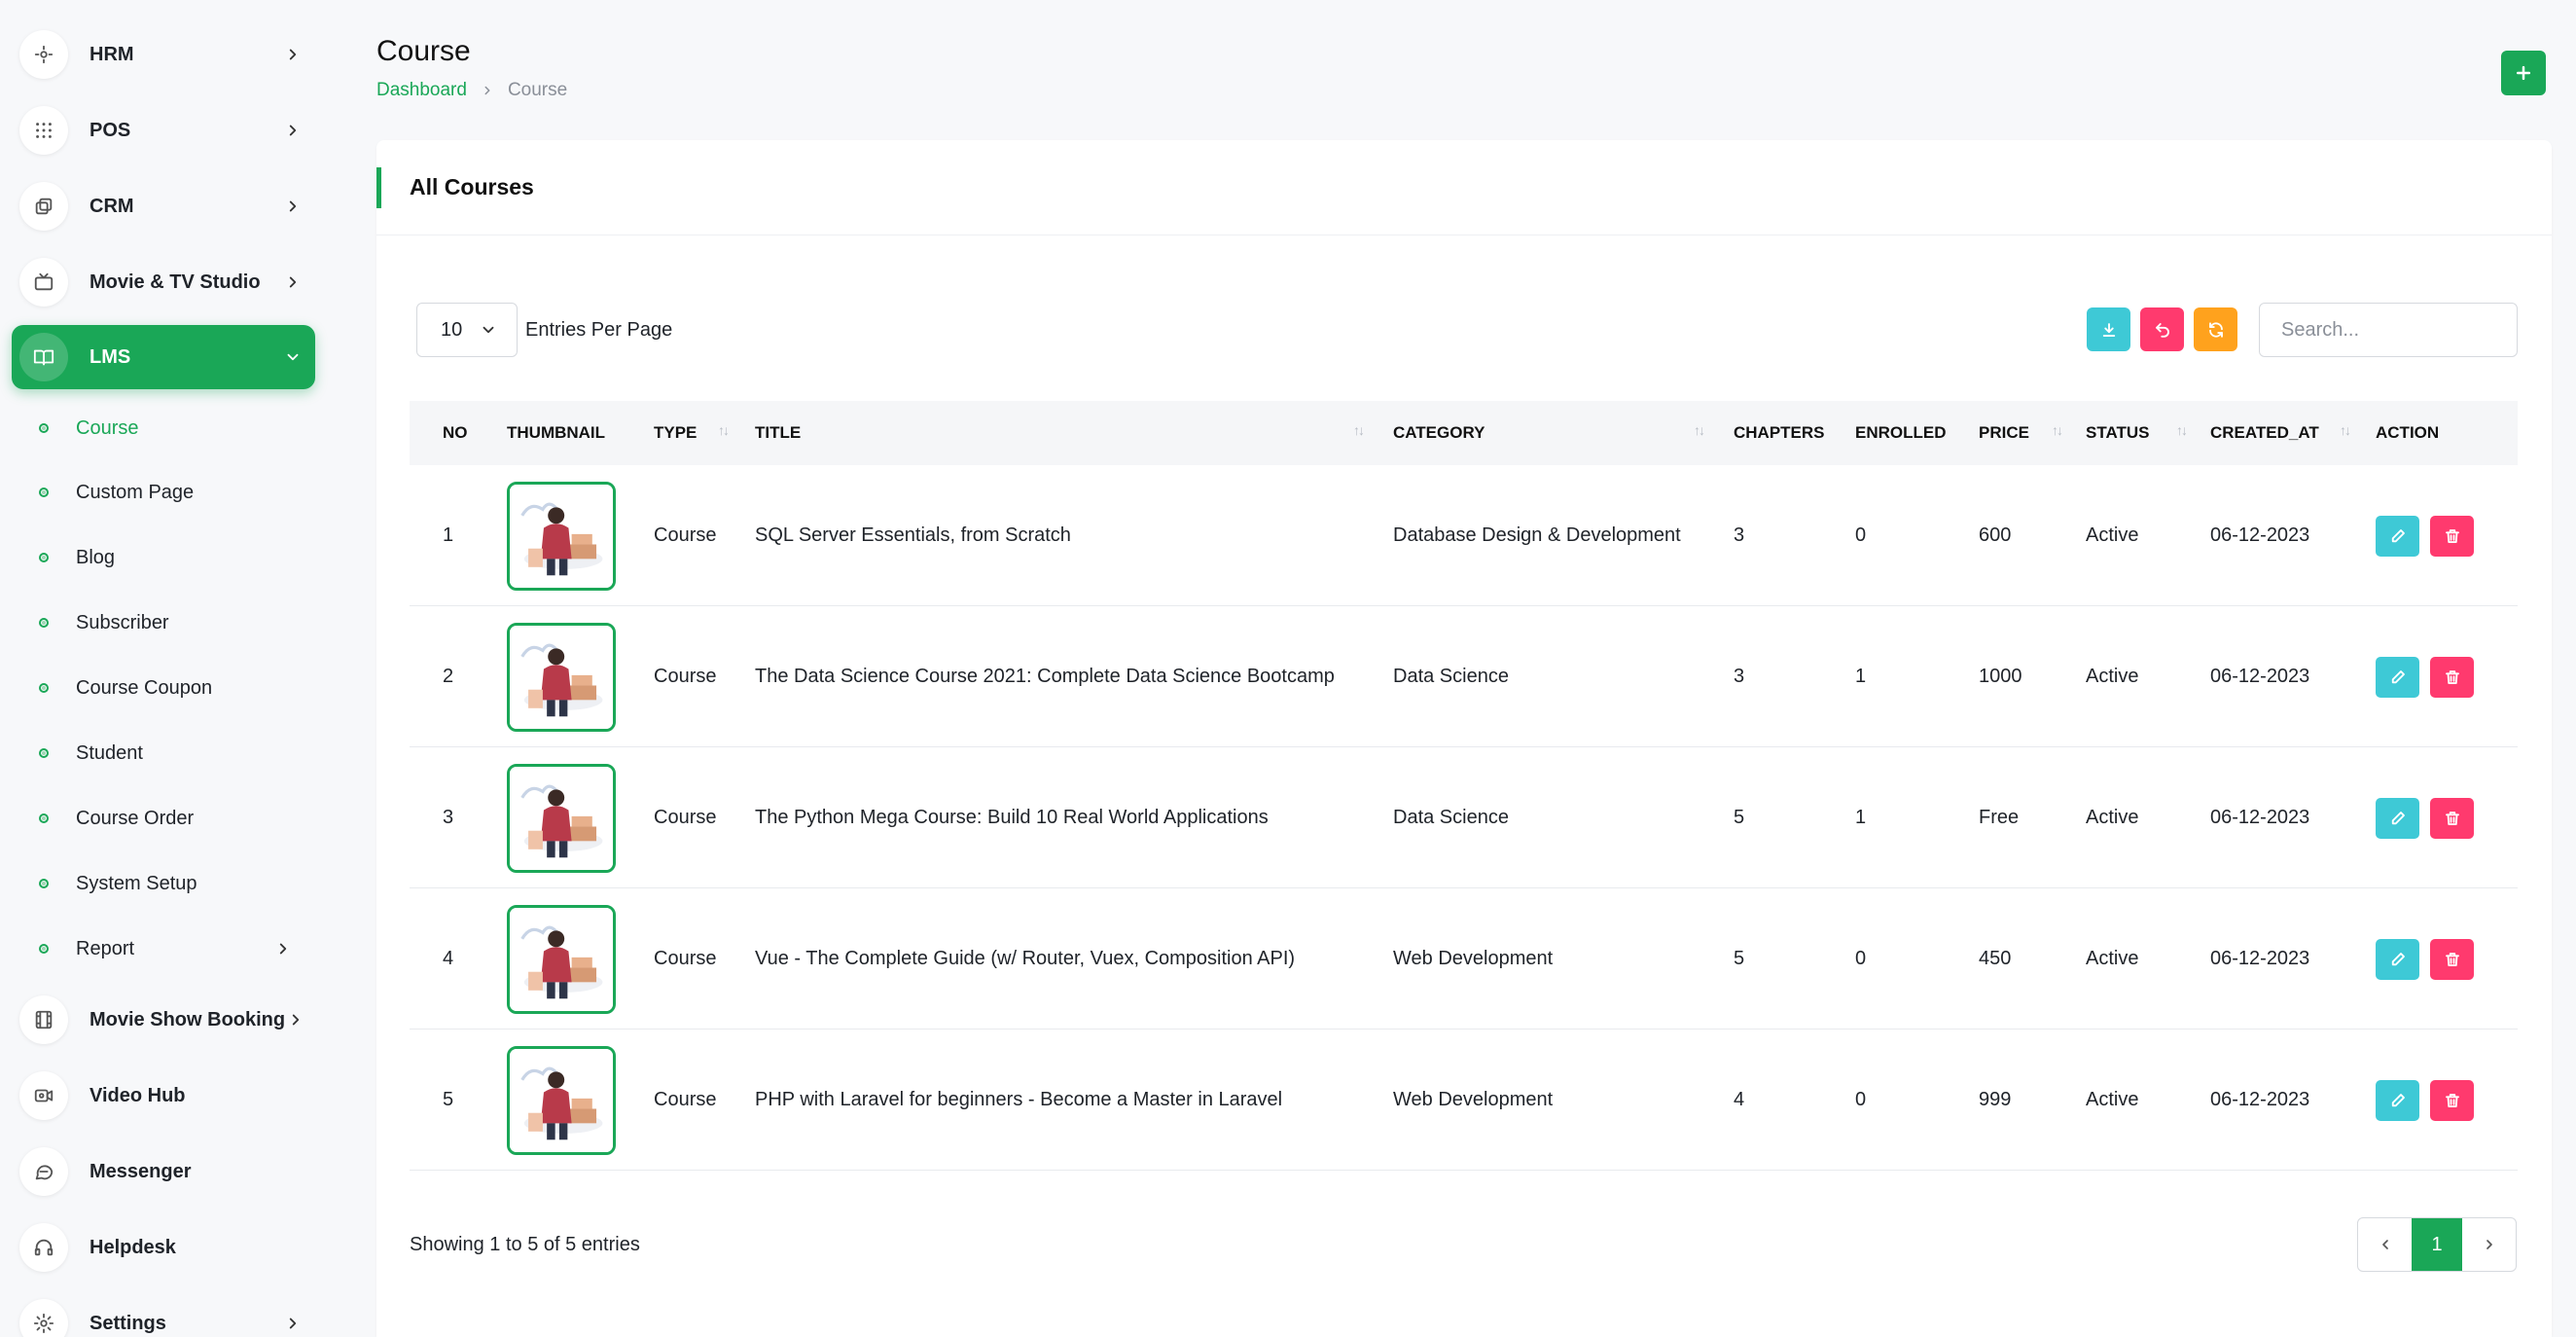  Describe the element at coordinates (2264, 433) in the screenshot. I see `column-header-created-at: CREATED_AT` at that location.